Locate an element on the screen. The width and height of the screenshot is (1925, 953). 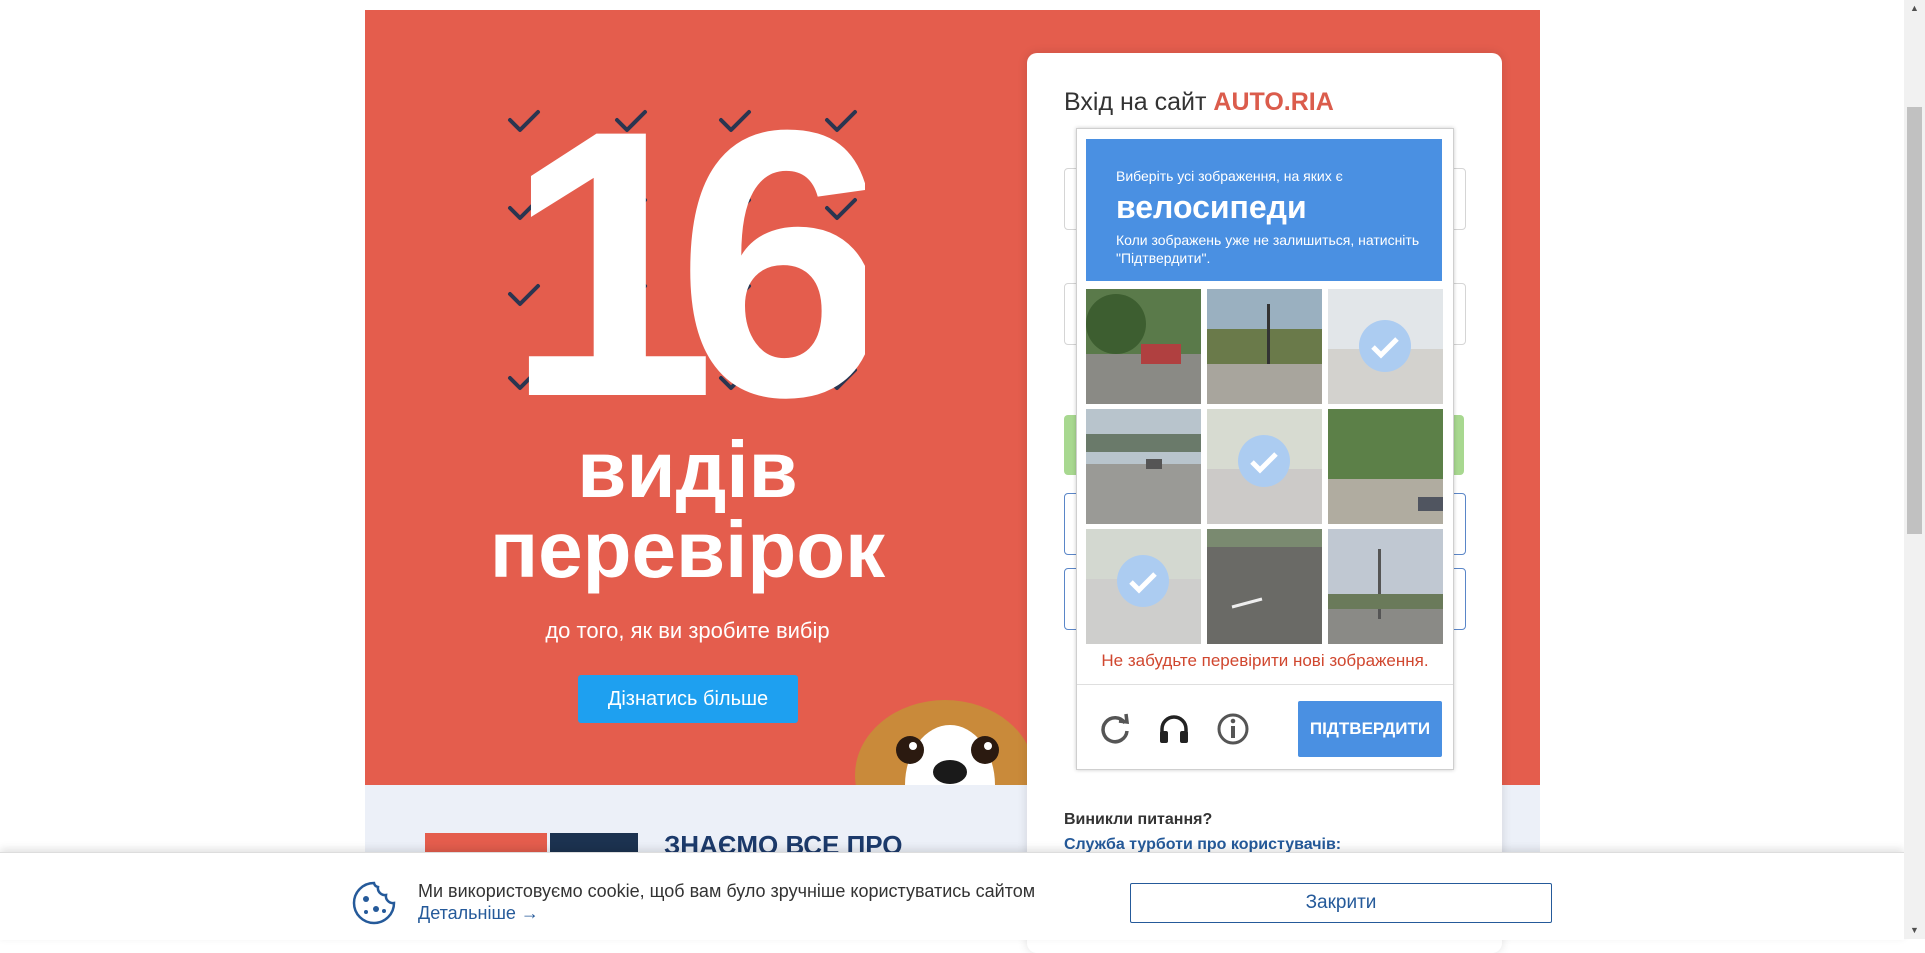
verify-button: ПІДТВЕРДИТИ is located at coordinates (1370, 729).